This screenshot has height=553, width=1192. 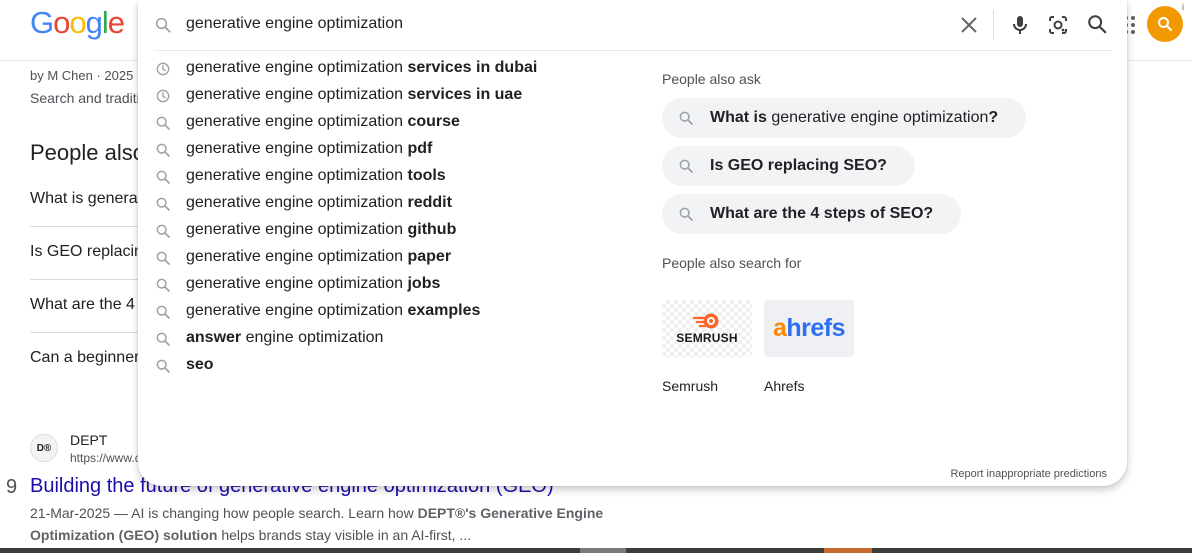 What do you see at coordinates (82, 75) in the screenshot?
I see `result-byline: by M Chen · 2025` at bounding box center [82, 75].